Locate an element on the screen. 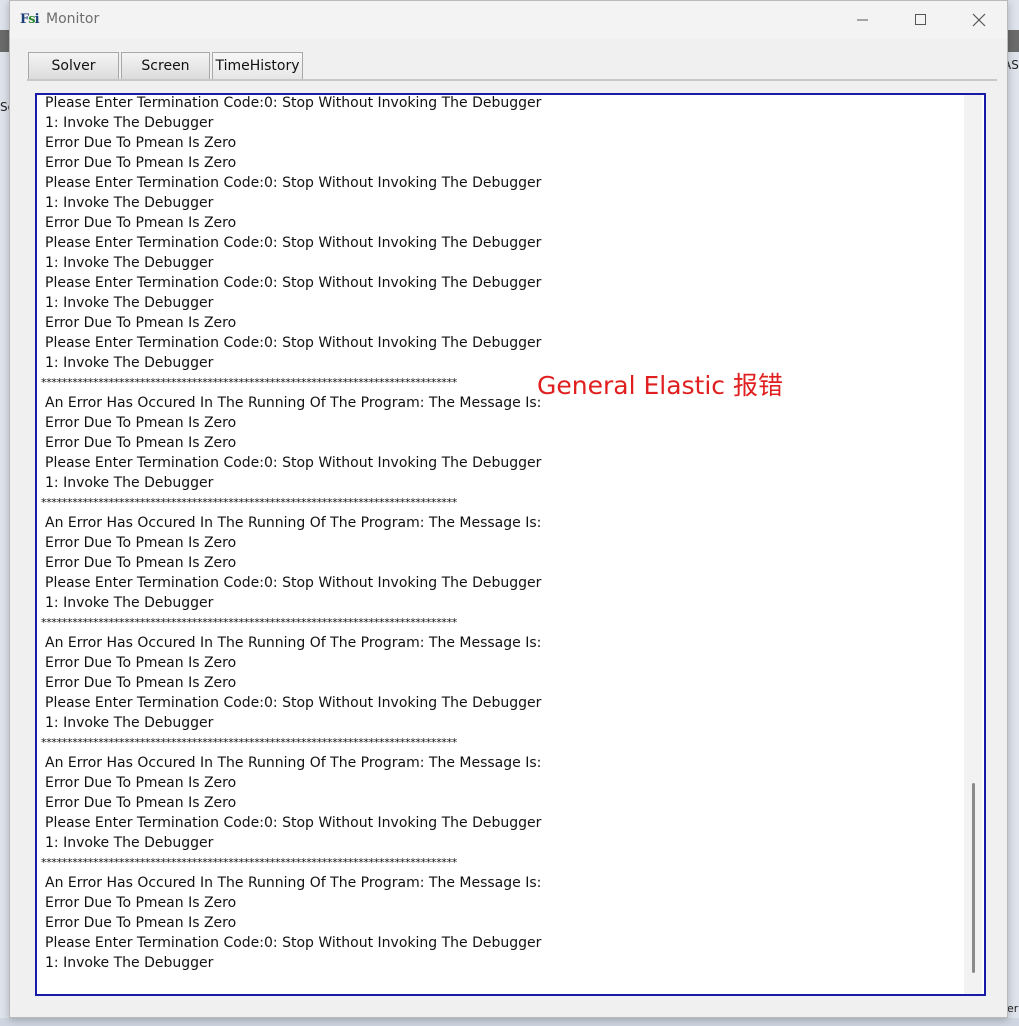 The width and height of the screenshot is (1019, 1026). tab-timehistory: TimeHistory is located at coordinates (257, 65).